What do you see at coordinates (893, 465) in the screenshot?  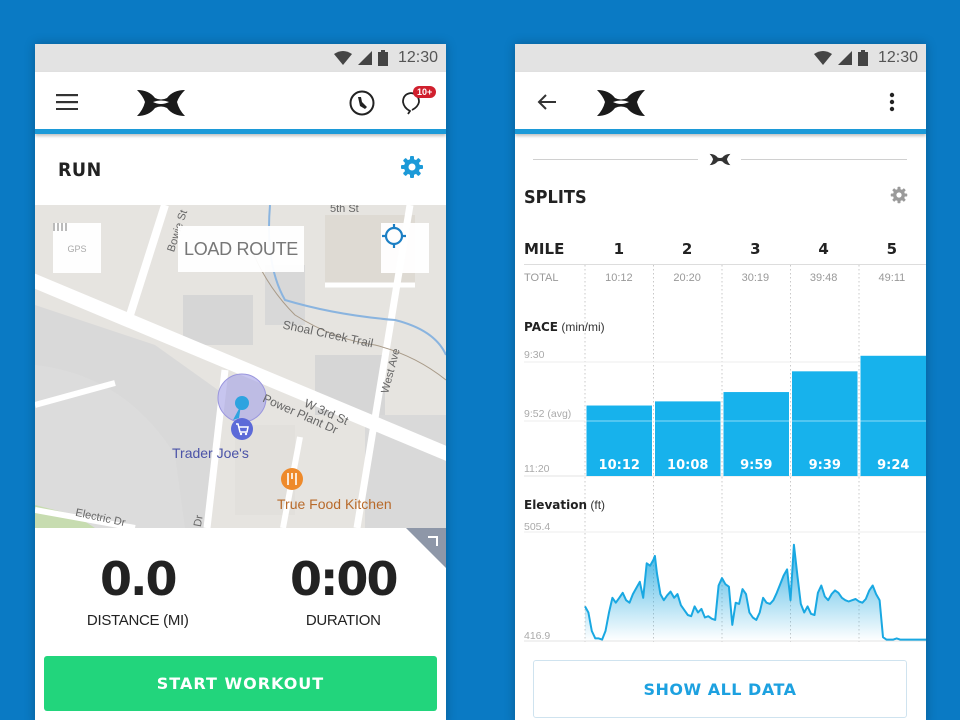 I see `pace-bar-label: 9:24` at bounding box center [893, 465].